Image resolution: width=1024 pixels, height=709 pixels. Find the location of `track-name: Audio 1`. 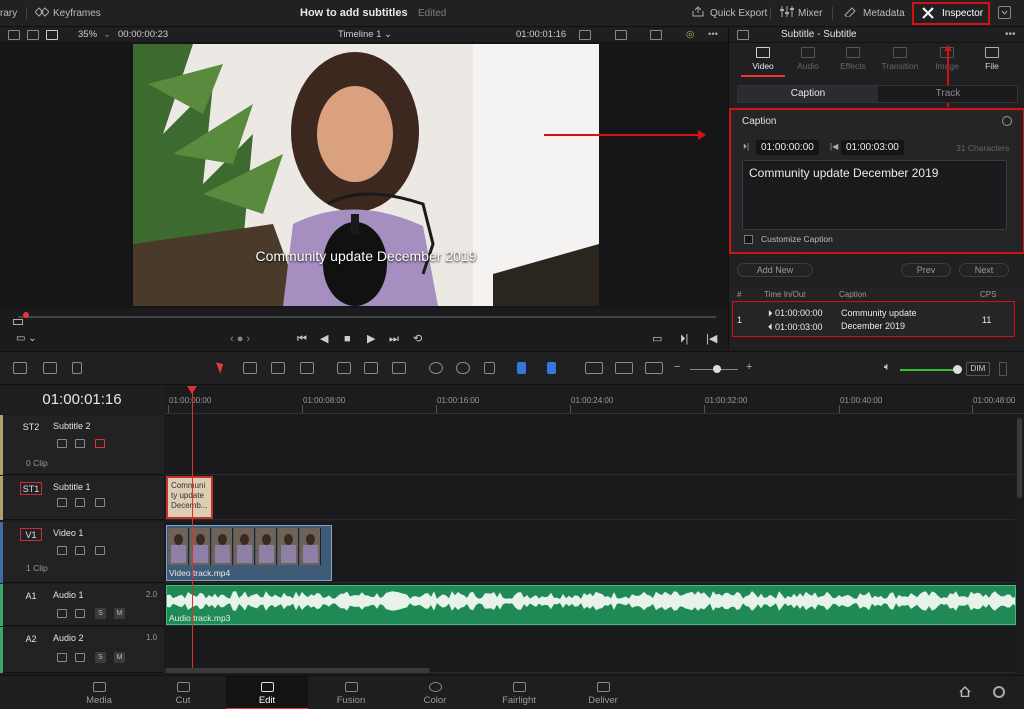

track-name: Audio 1 is located at coordinates (68, 595).